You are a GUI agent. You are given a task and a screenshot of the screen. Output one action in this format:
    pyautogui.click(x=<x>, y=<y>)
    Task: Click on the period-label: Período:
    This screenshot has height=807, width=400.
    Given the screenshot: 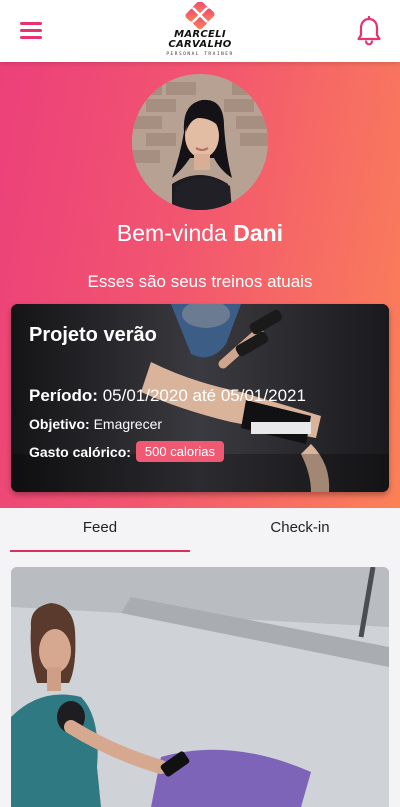 What is the action you would take?
    pyautogui.click(x=63, y=395)
    